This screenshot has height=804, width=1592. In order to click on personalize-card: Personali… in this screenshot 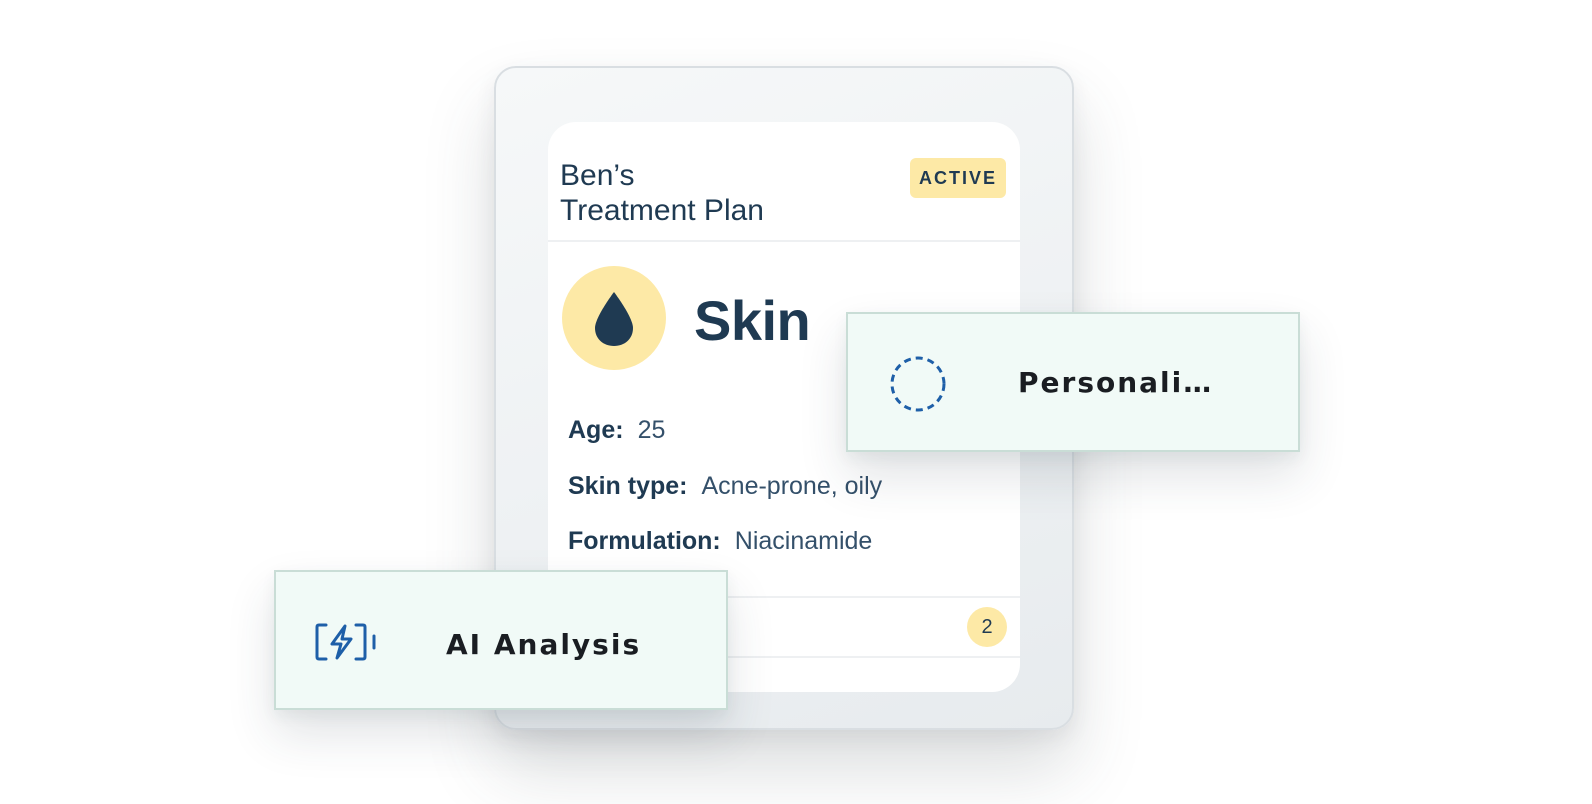, I will do `click(1073, 382)`.